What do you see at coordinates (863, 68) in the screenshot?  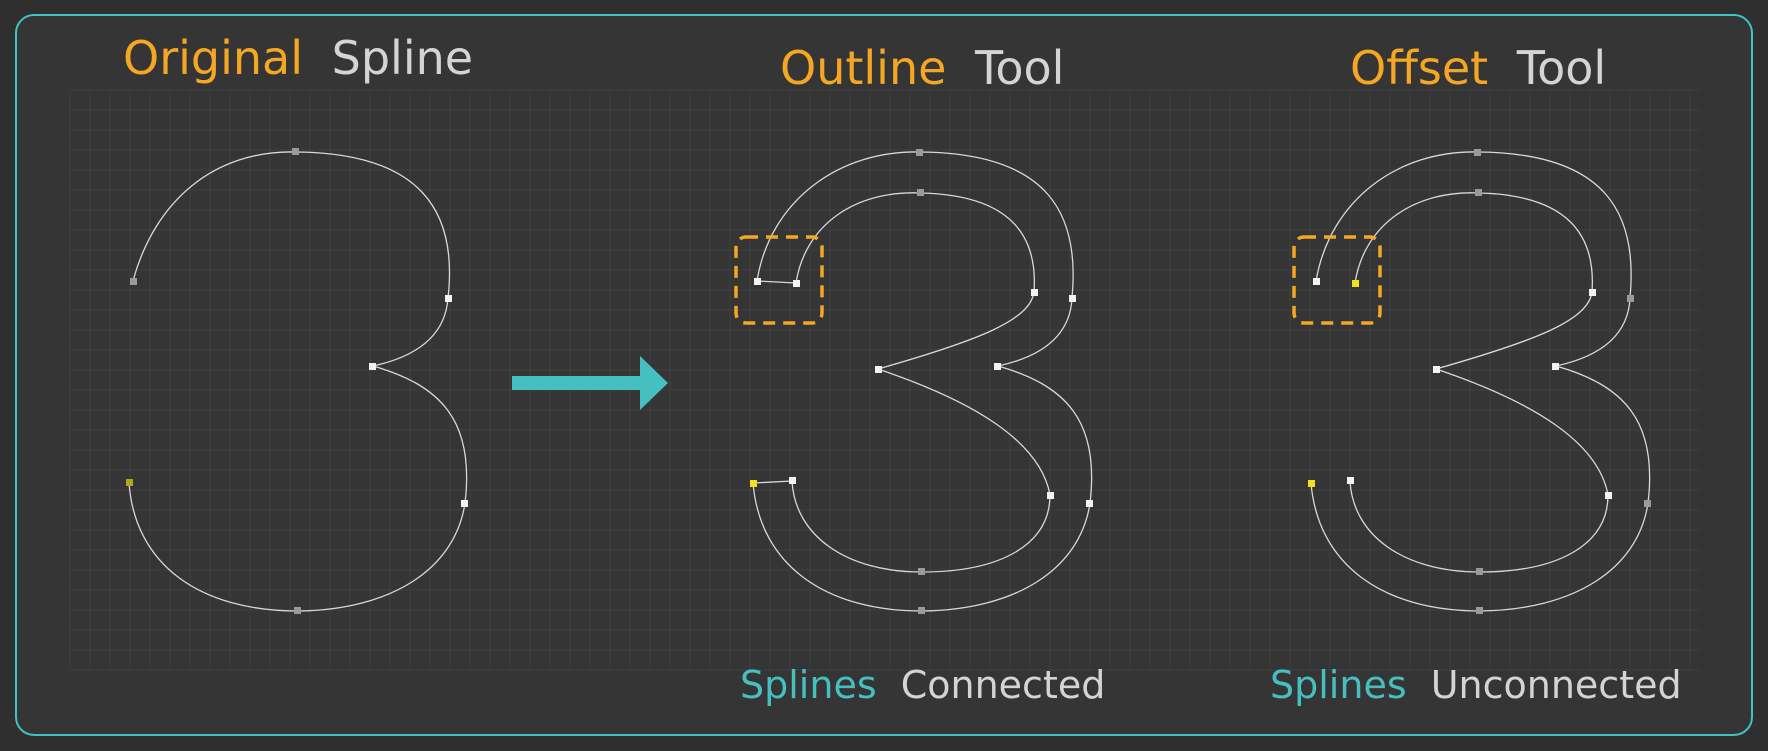 I see `title-accent: Outline` at bounding box center [863, 68].